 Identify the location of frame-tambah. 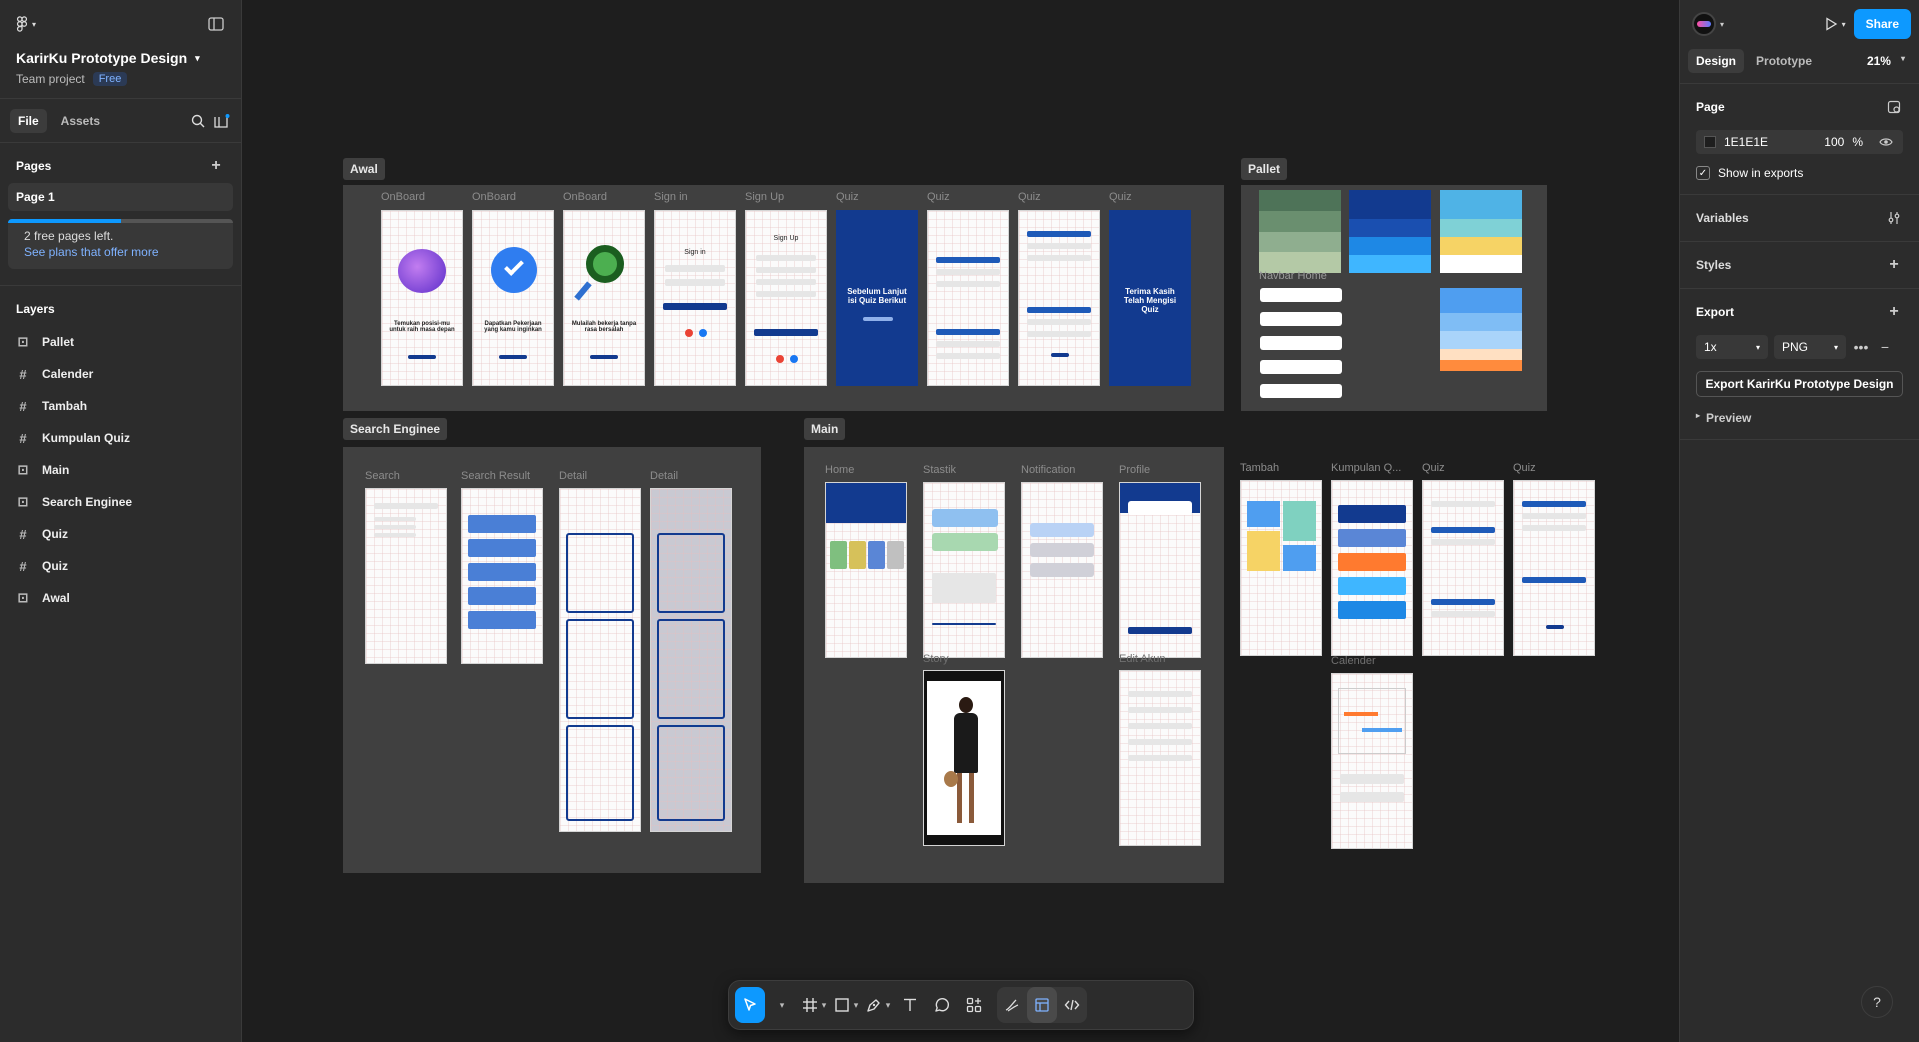
(1281, 568).